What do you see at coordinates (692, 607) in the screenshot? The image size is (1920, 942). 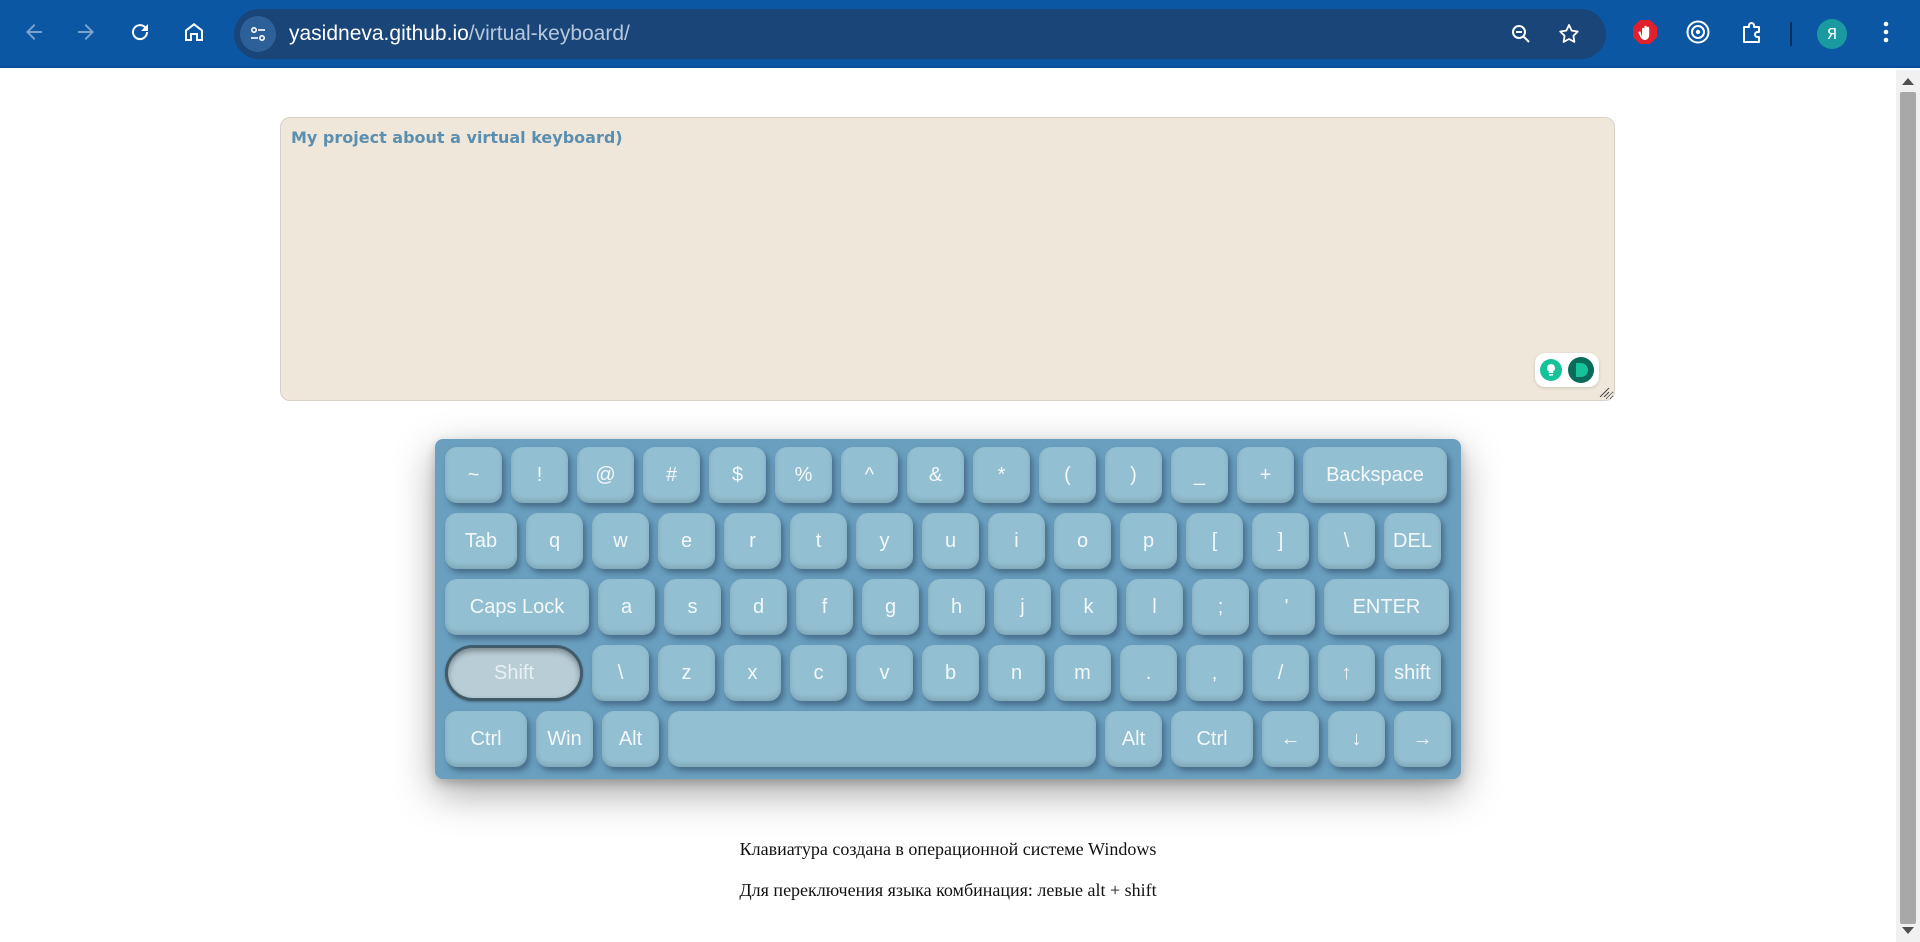 I see `key-s: s` at bounding box center [692, 607].